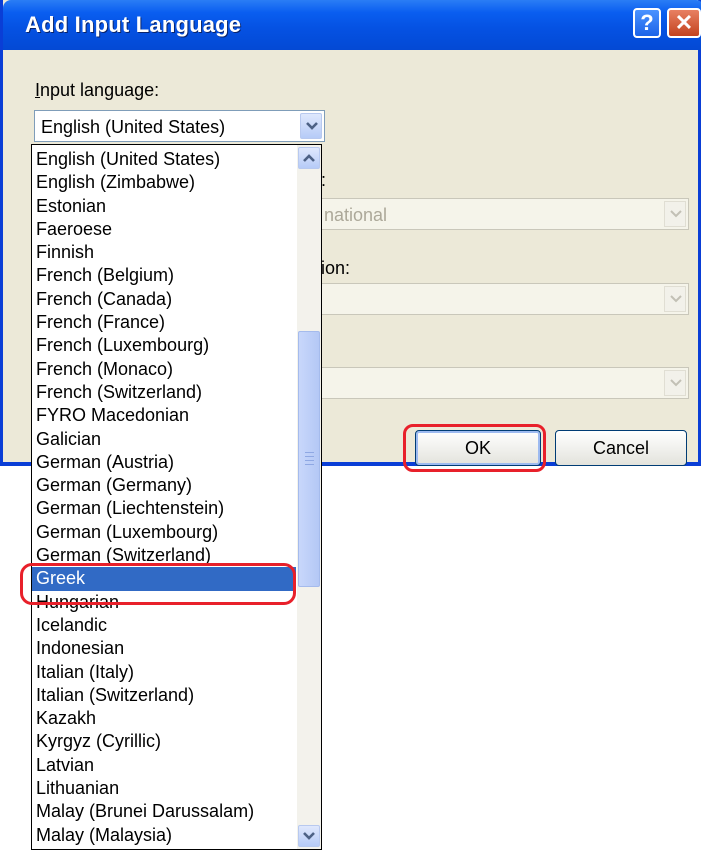 This screenshot has height=850, width=701. I want to click on list-item: French (Luxembourg), so click(164, 345).